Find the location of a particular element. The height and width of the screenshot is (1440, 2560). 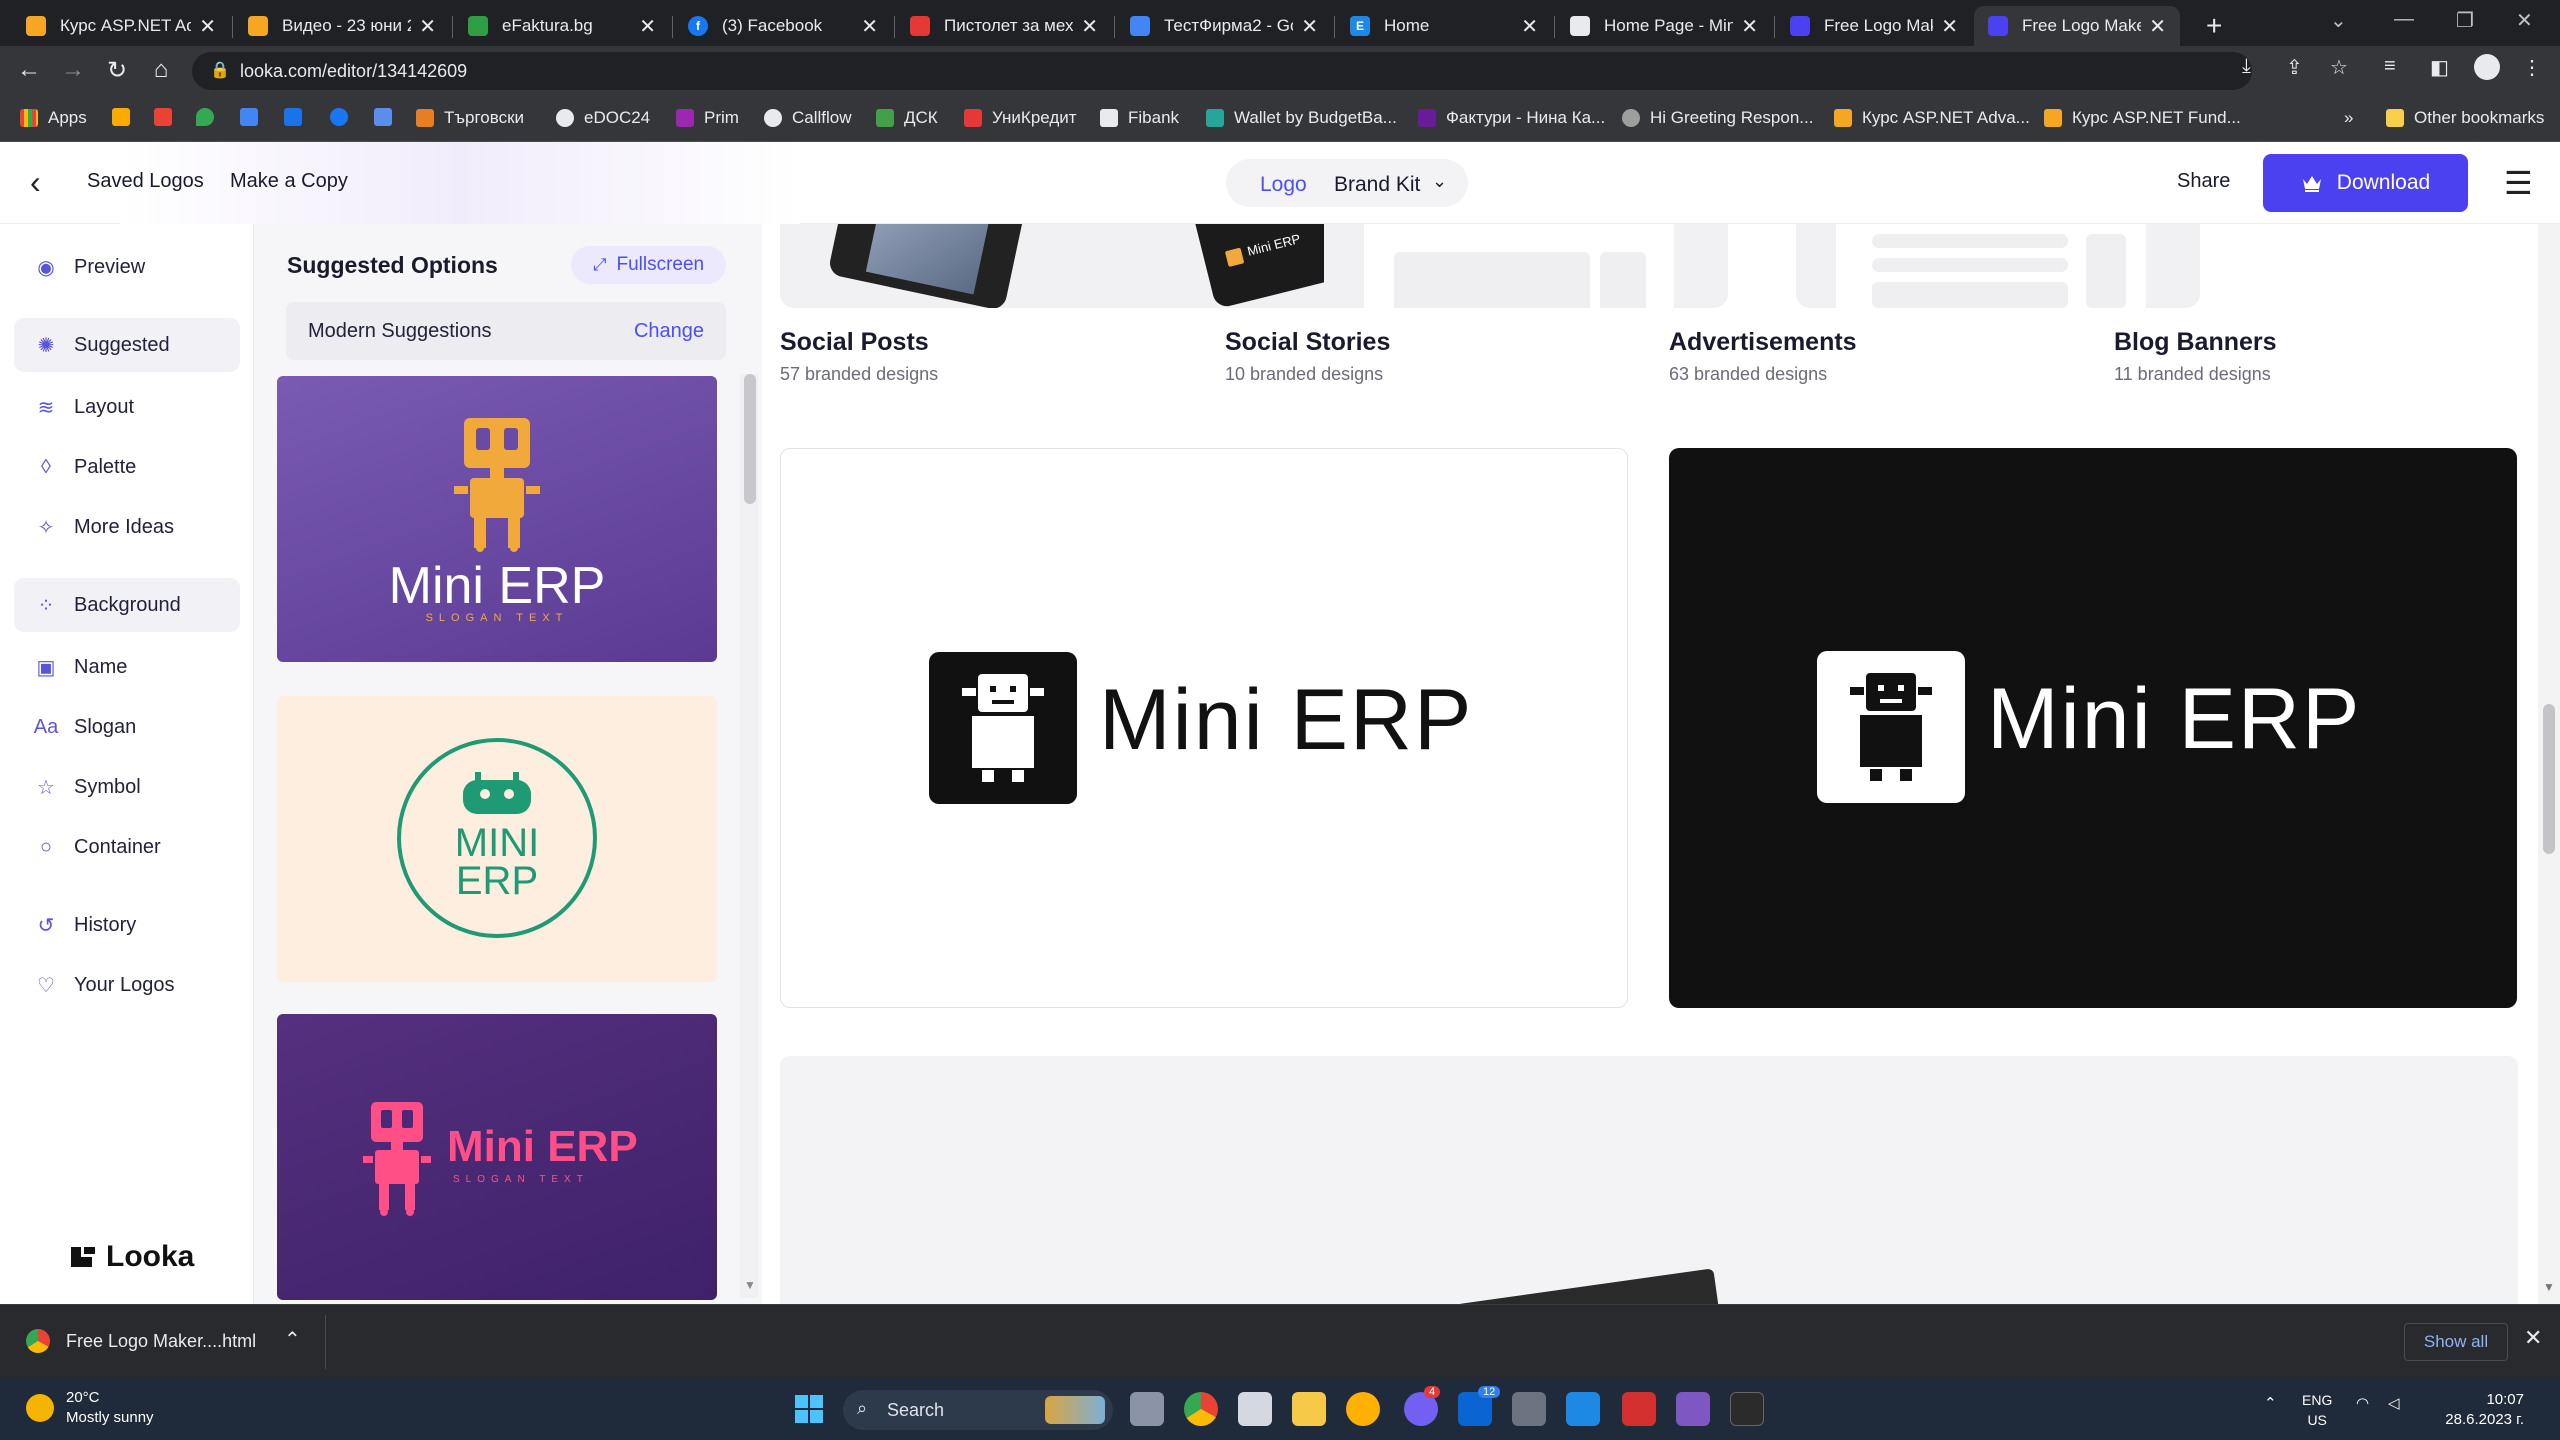

browser-tab: Видео - 23 юни 2 ✕ is located at coordinates (342, 26).